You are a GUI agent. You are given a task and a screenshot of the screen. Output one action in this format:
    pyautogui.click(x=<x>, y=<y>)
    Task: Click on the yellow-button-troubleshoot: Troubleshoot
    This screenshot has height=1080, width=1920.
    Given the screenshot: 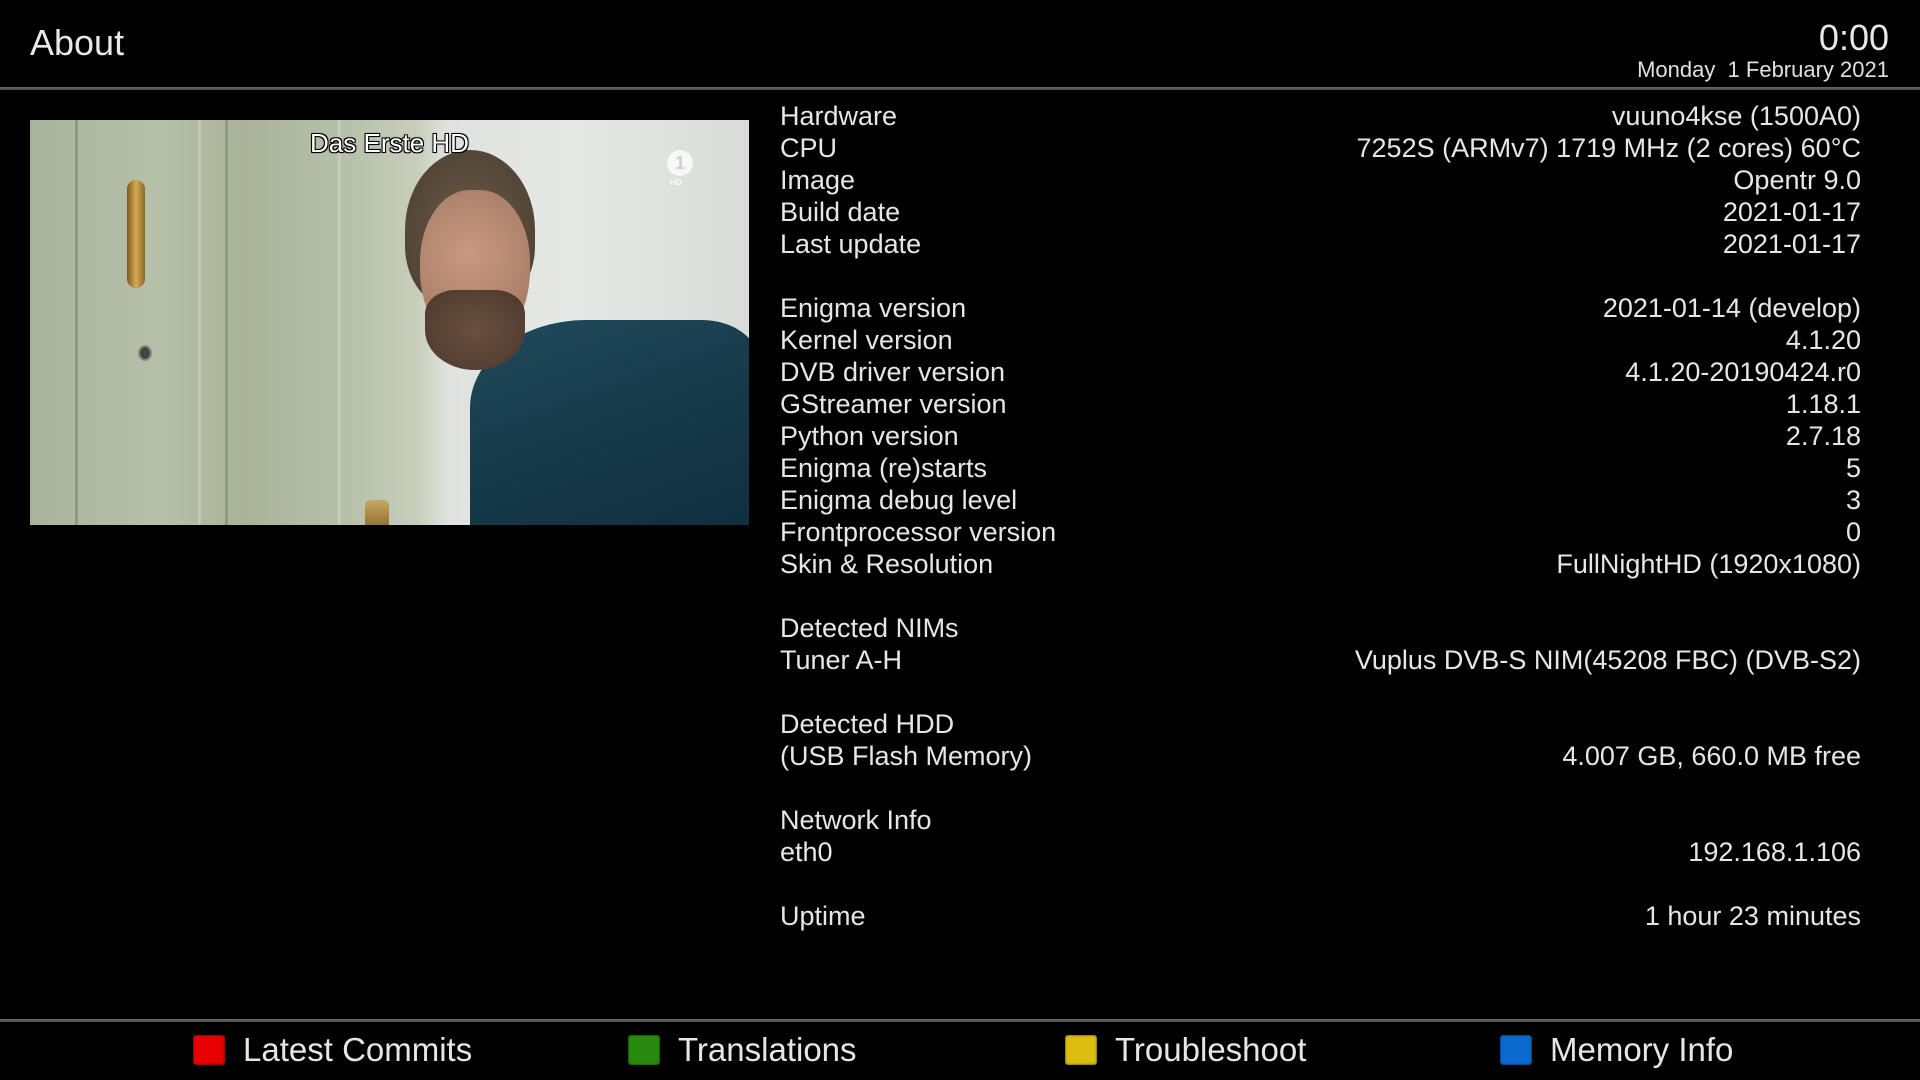 What is the action you would take?
    pyautogui.click(x=1186, y=1049)
    